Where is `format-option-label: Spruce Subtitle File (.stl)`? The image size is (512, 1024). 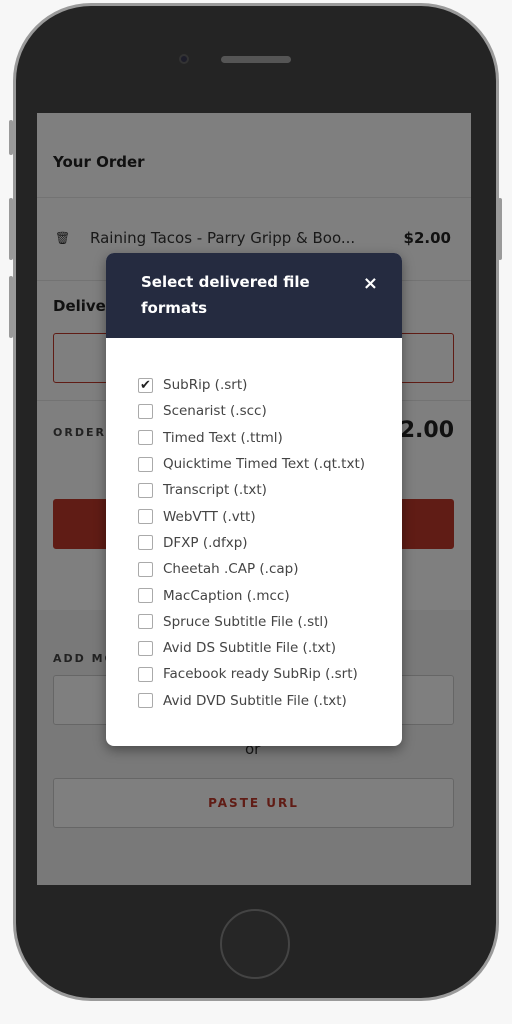
format-option-label: Spruce Subtitle File (.stl) is located at coordinates (246, 621).